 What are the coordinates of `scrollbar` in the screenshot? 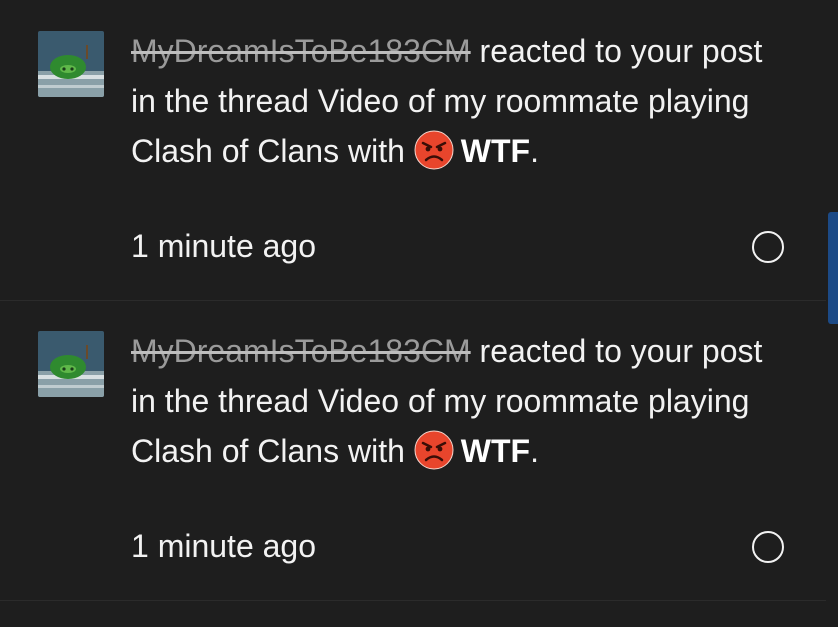 It's located at (833, 268).